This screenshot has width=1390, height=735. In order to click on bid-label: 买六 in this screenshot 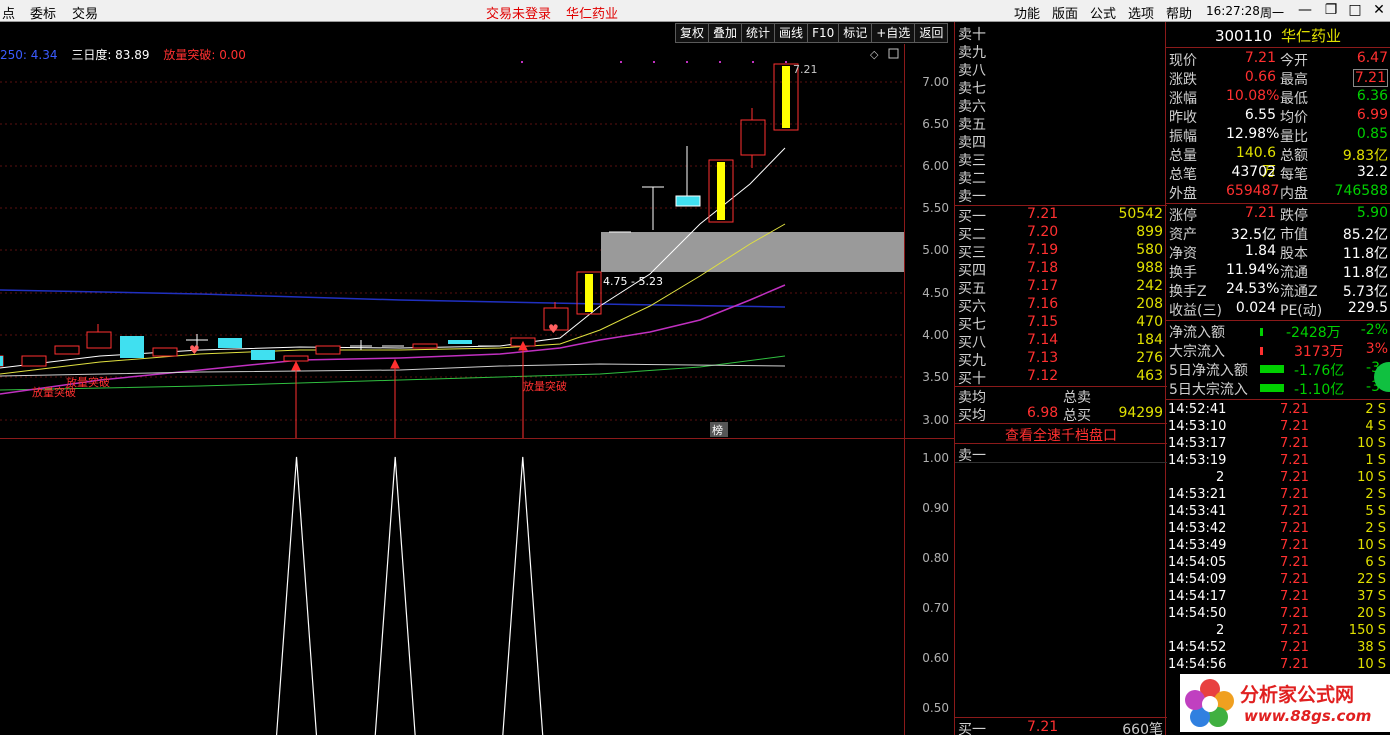, I will do `click(972, 307)`.